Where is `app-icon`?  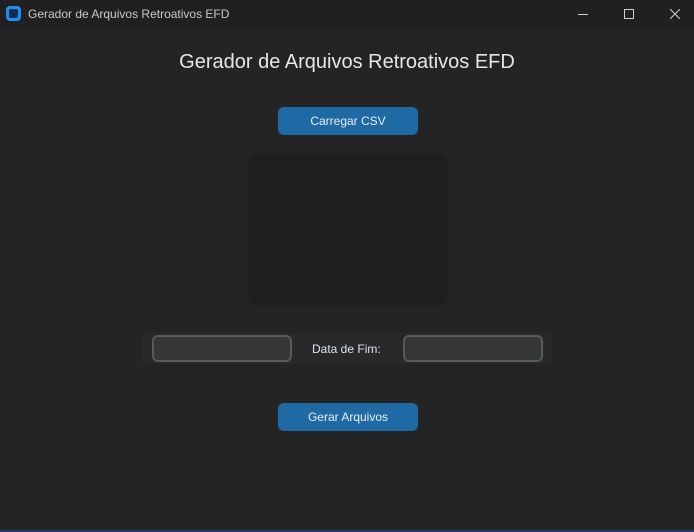
app-icon is located at coordinates (13, 13).